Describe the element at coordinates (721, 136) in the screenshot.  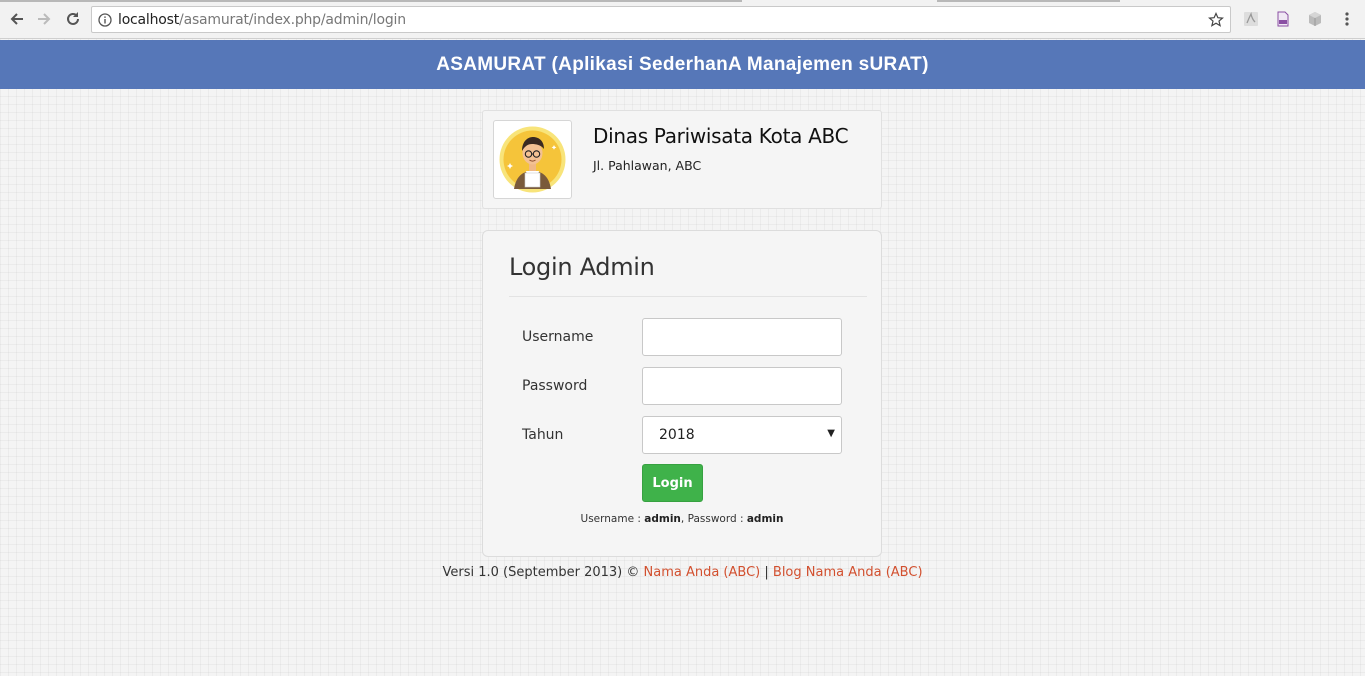
I see `organization-name: Dinas Pariwisata Kota ABC` at that location.